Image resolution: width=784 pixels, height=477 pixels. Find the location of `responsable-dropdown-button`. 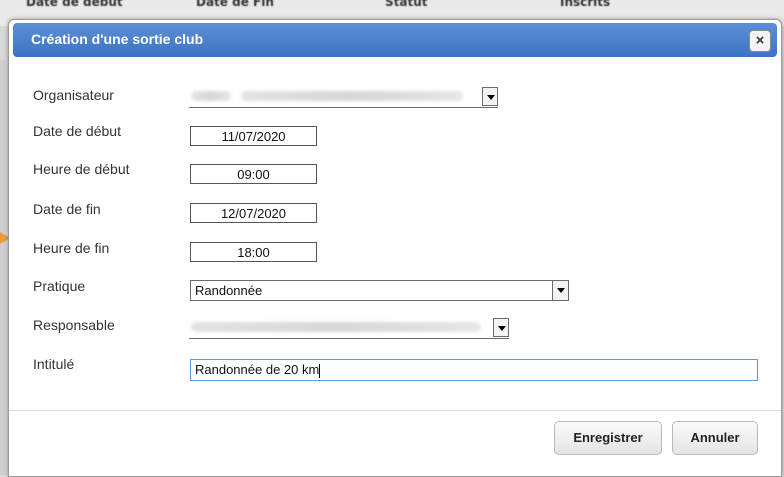

responsable-dropdown-button is located at coordinates (501, 327).